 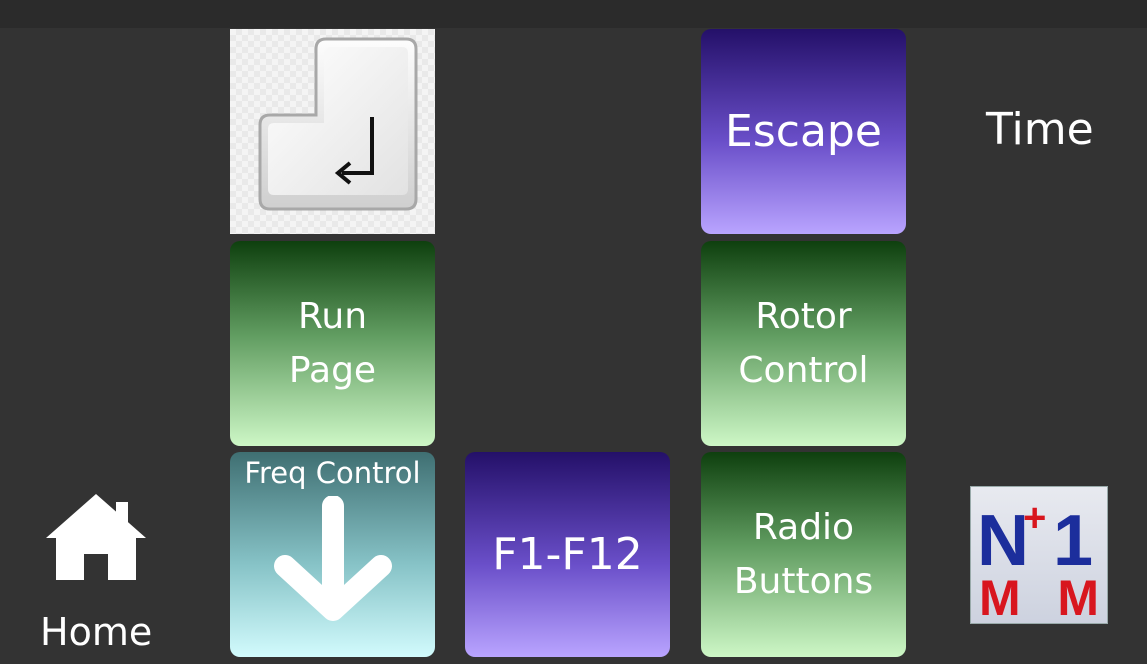 I want to click on rotor-control-label-line1: Rotor, so click(x=803, y=316).